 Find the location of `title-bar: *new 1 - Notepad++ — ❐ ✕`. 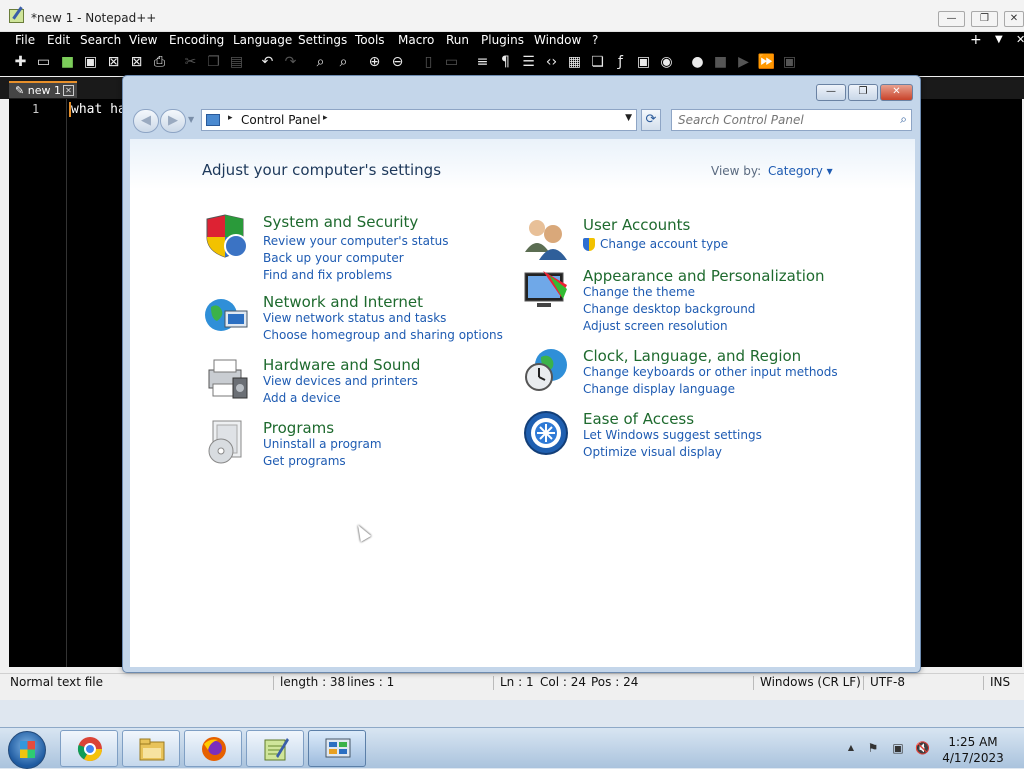

title-bar: *new 1 - Notepad++ — ❐ ✕ is located at coordinates (512, 16).